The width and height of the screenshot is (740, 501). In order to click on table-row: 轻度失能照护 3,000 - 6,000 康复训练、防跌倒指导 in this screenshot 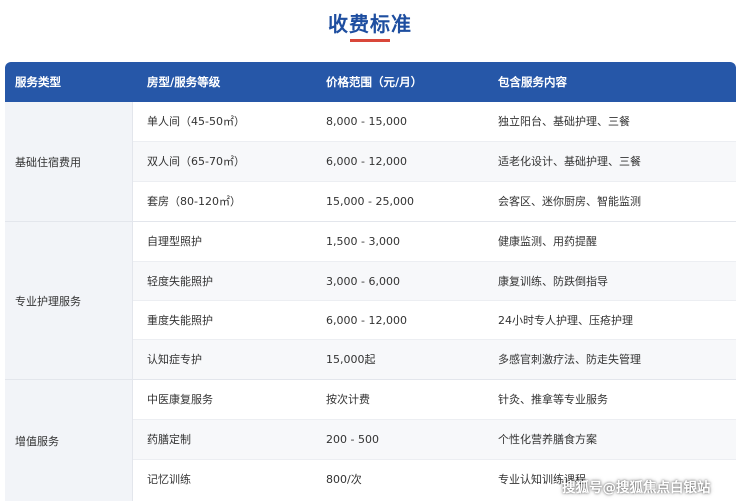, I will do `click(434, 281)`.